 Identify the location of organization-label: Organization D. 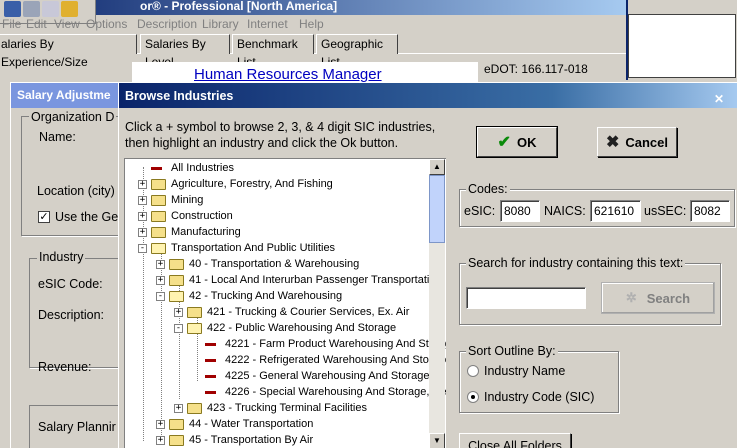
(73, 117).